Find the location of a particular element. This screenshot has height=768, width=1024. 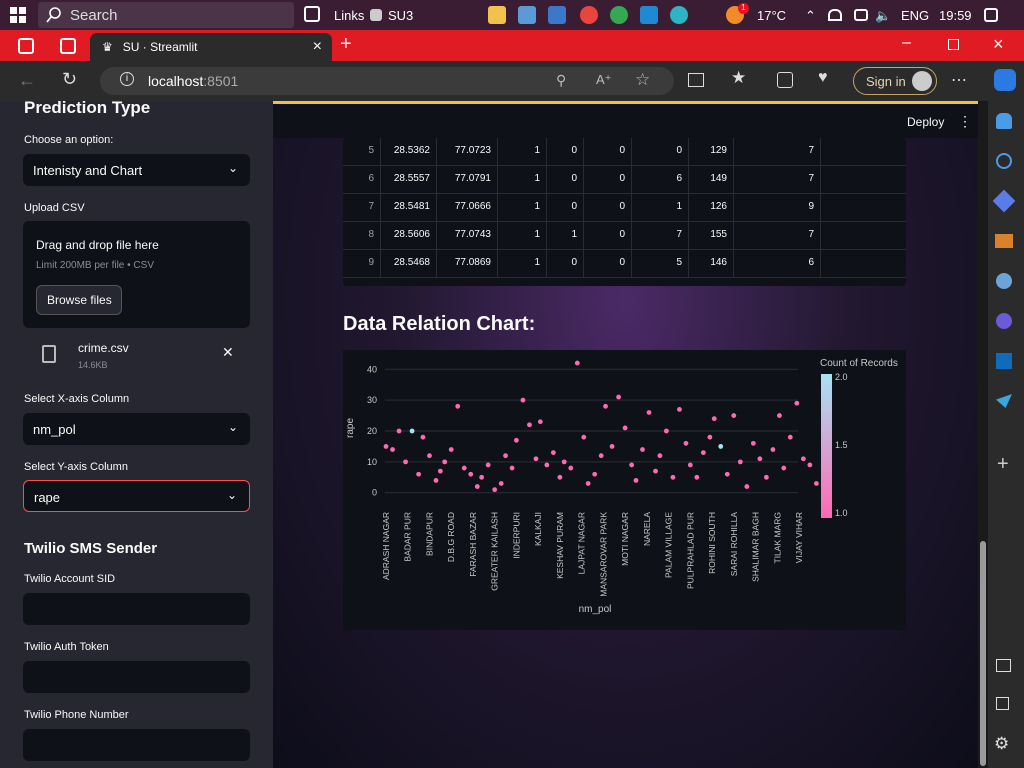

prediction-type-select: Intenisty and Chart ⌄ is located at coordinates (136, 170).